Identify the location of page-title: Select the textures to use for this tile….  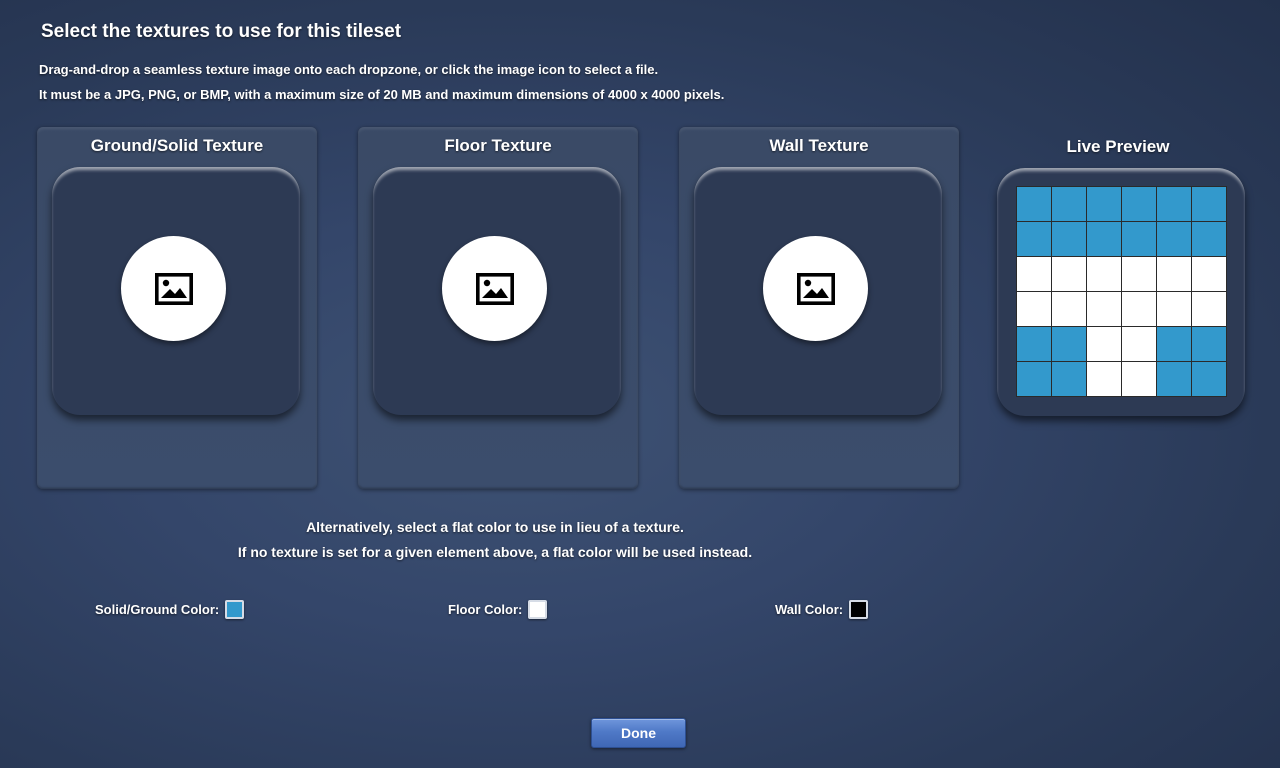
(221, 31).